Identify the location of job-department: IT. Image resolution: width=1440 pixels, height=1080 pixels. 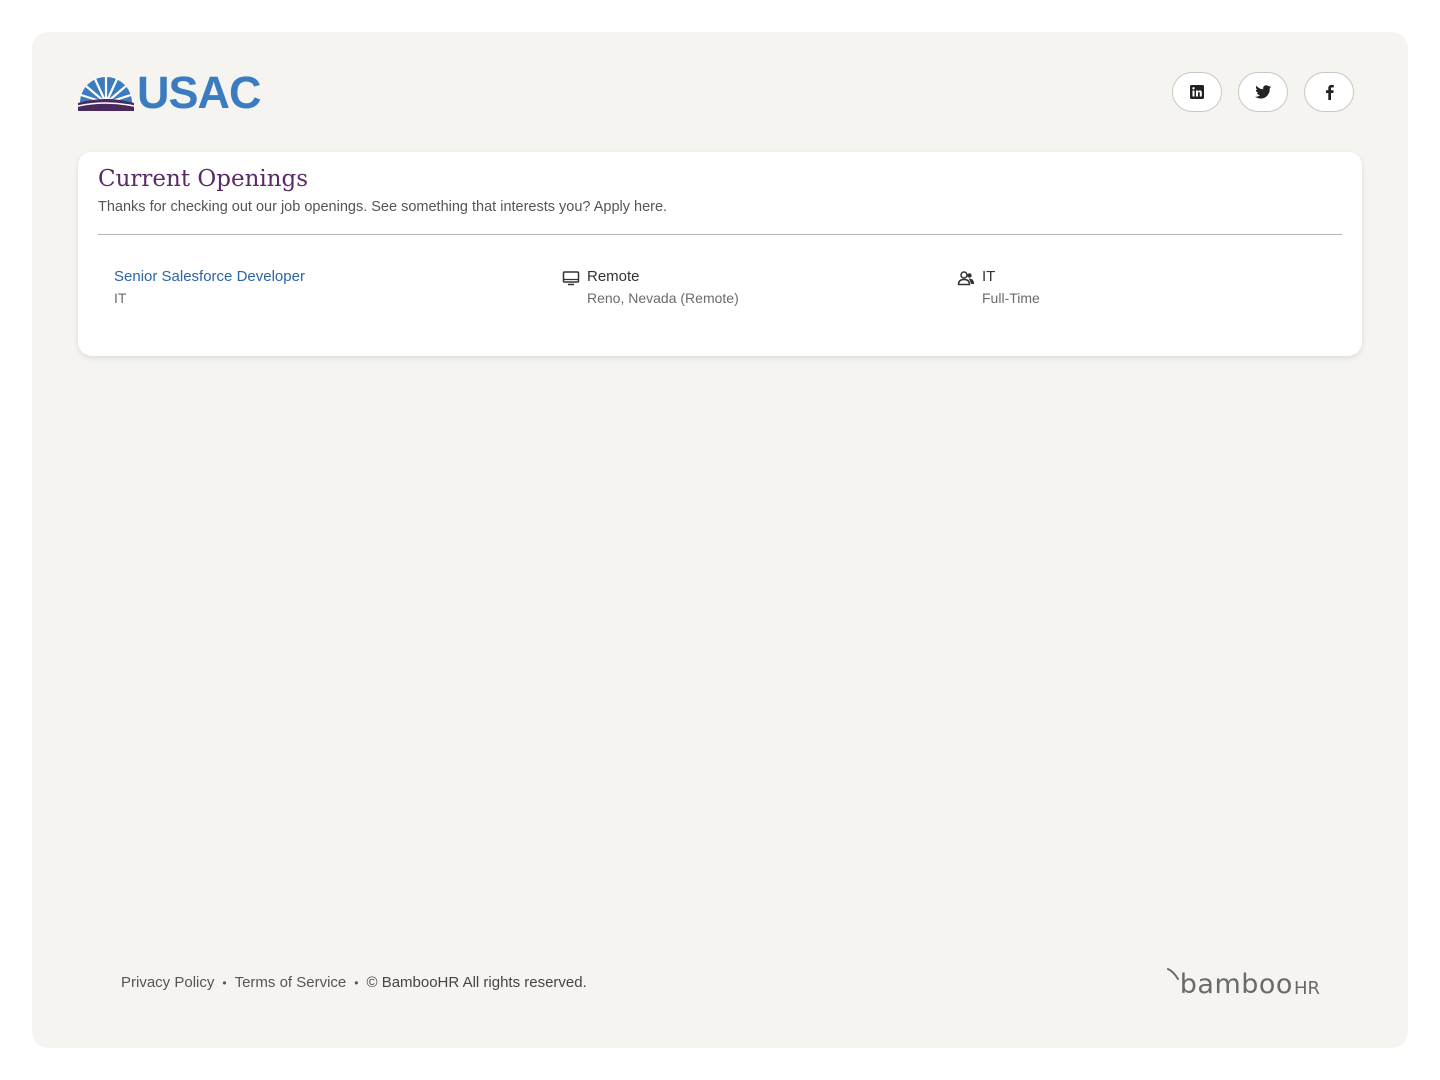
(120, 298).